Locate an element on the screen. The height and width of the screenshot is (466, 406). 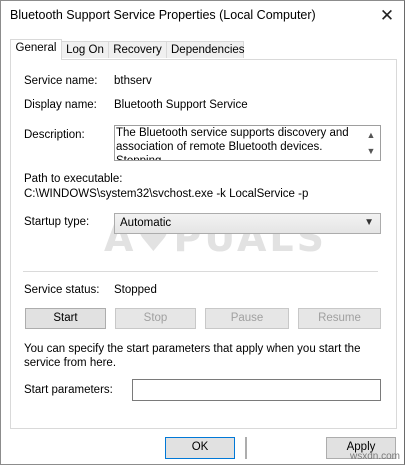
tab-recovery: Recovery is located at coordinates (137, 49).